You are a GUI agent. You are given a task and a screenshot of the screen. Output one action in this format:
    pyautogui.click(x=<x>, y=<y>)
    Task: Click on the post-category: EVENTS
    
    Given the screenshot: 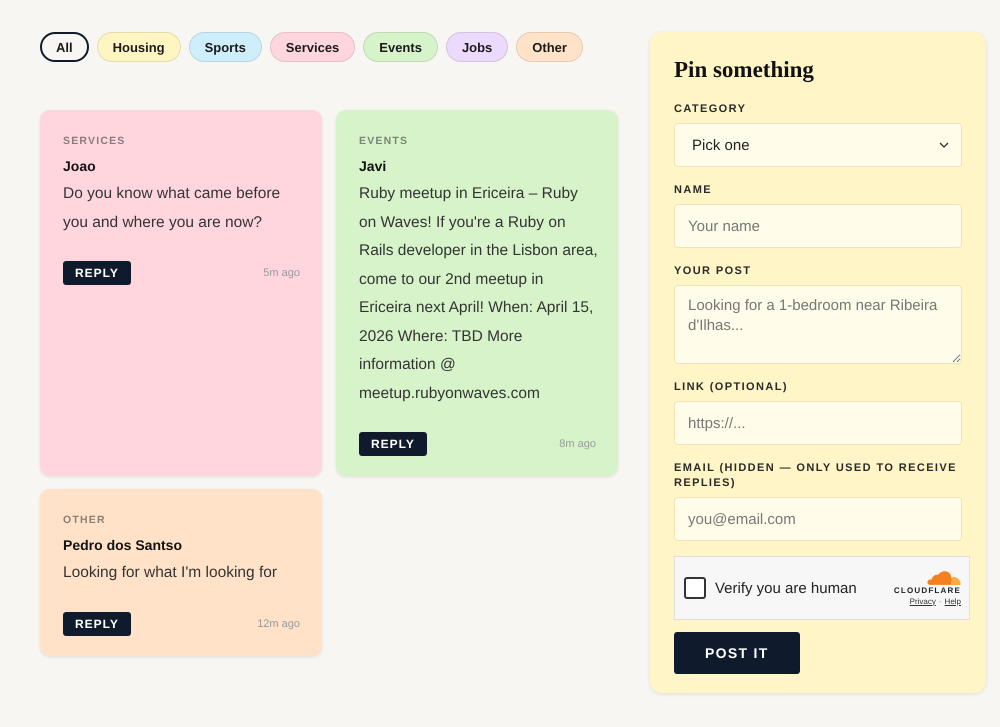 What is the action you would take?
    pyautogui.click(x=383, y=141)
    